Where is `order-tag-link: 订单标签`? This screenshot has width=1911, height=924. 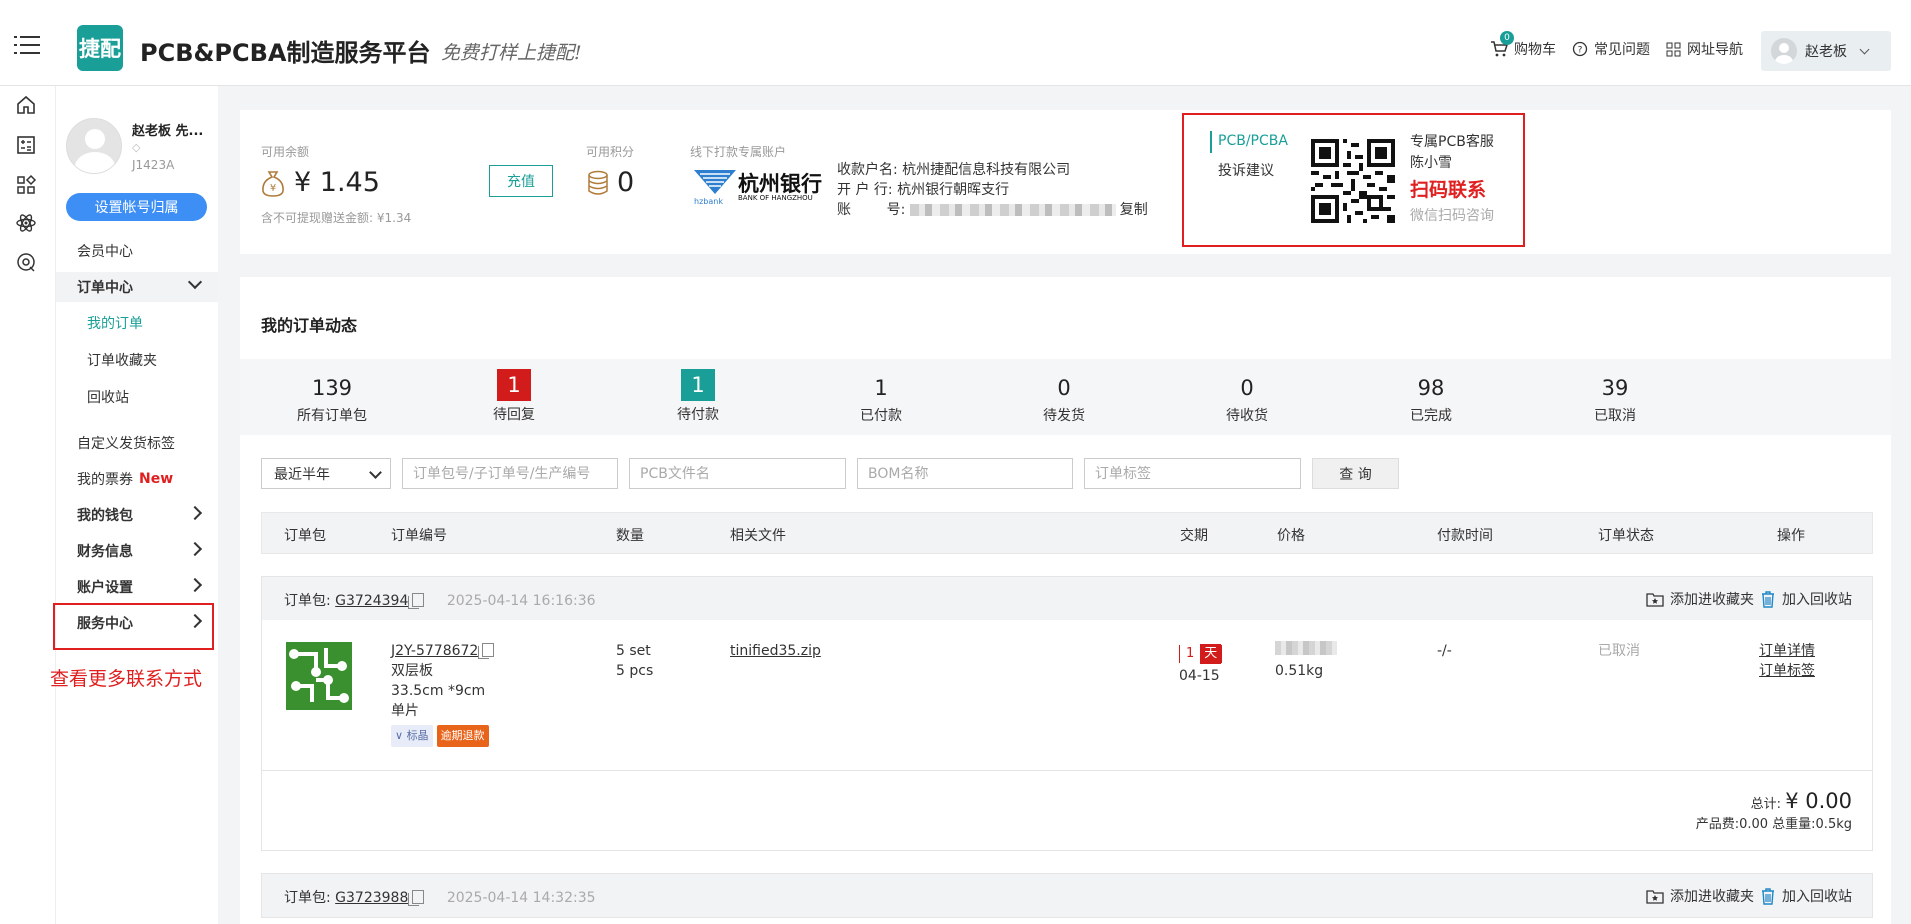 order-tag-link: 订单标签 is located at coordinates (1787, 671).